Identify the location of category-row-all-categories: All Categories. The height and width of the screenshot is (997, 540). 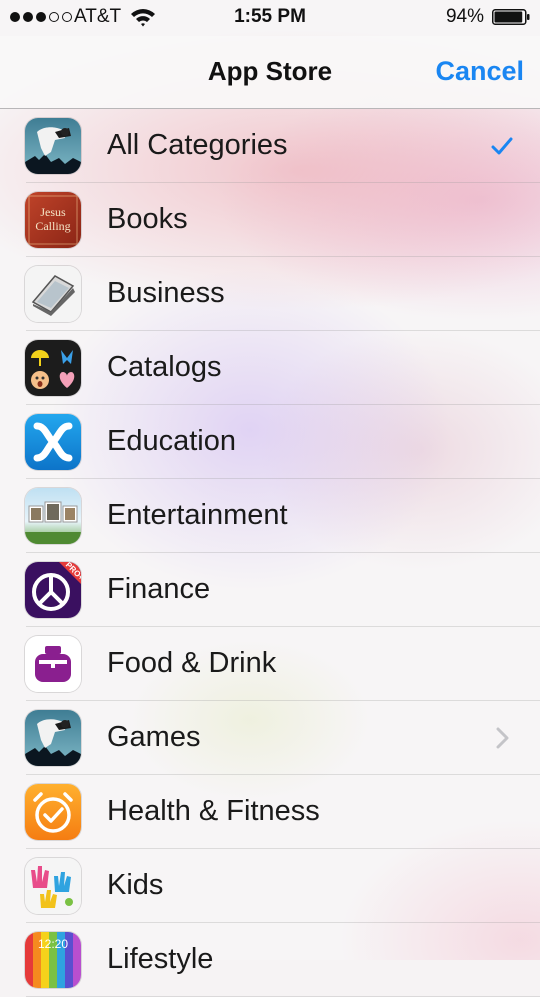
(270, 146).